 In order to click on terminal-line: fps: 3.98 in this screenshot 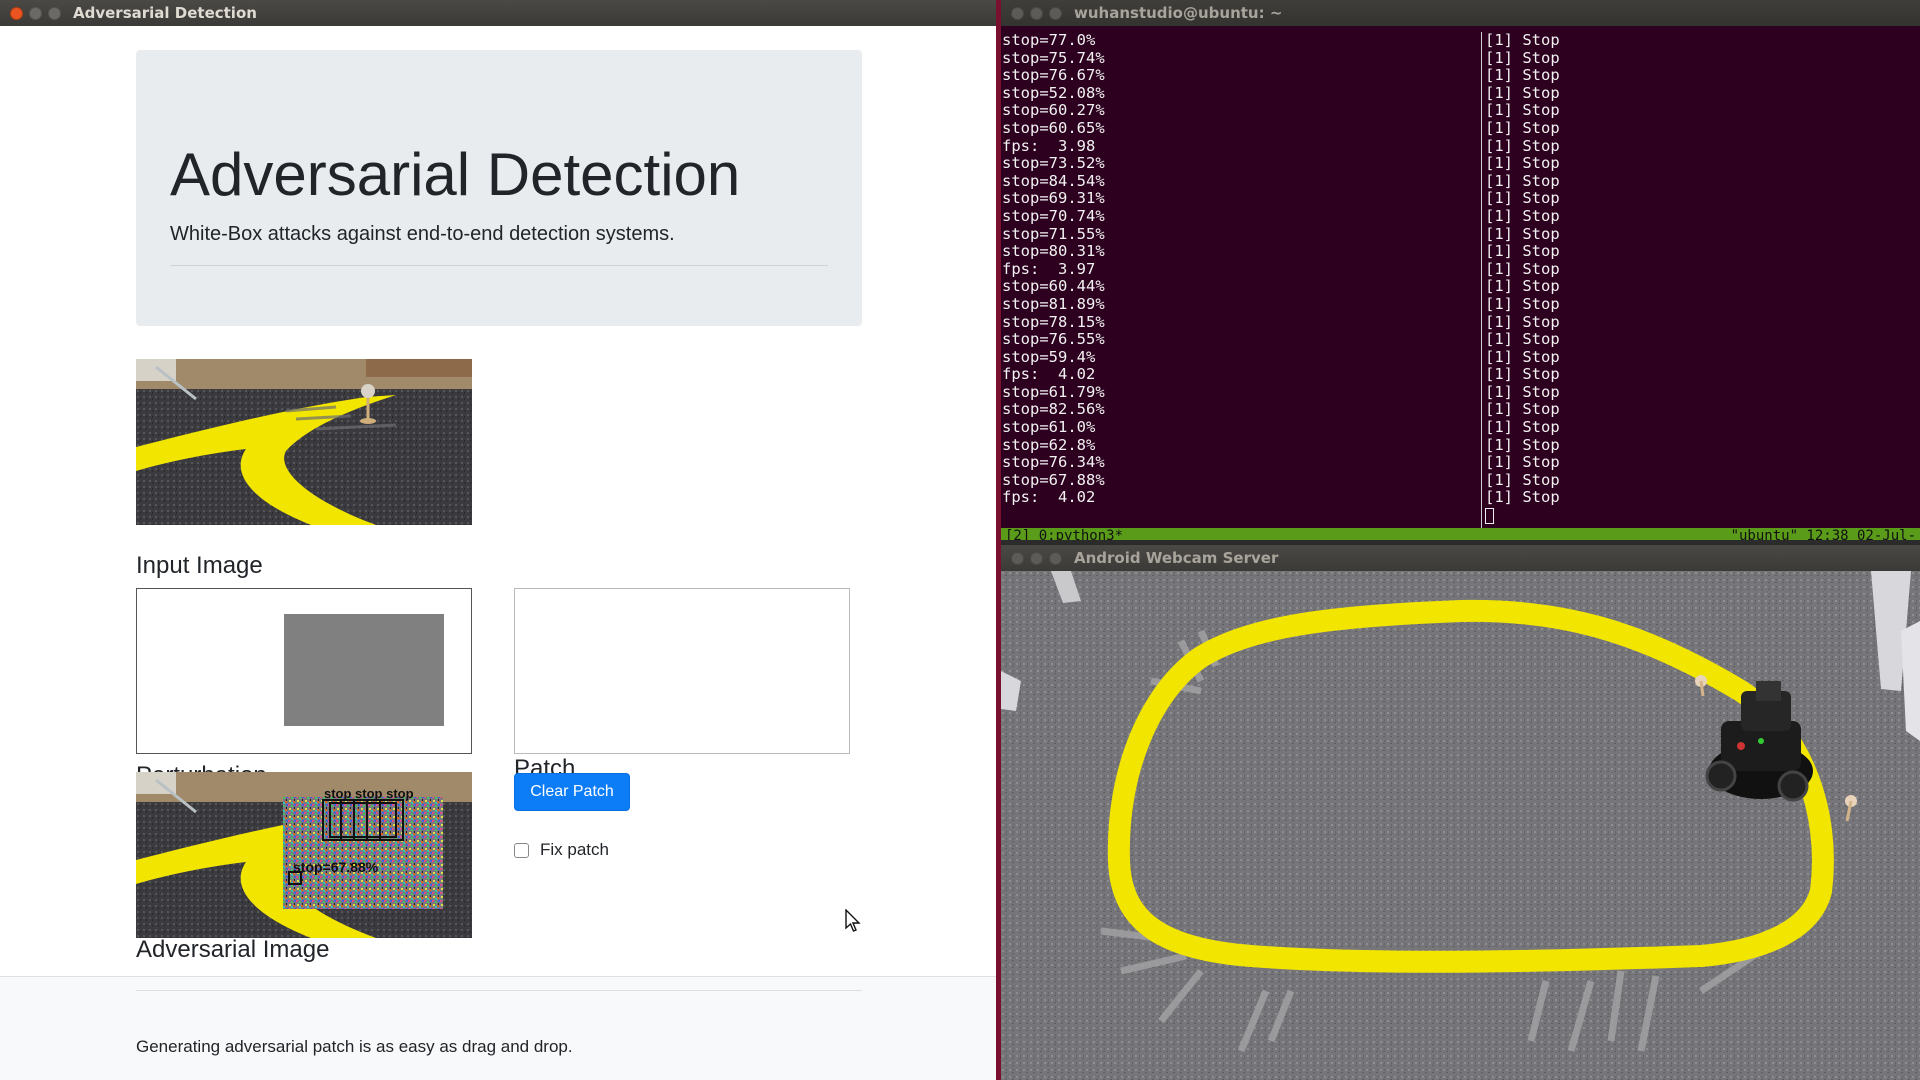, I will do `click(1049, 145)`.